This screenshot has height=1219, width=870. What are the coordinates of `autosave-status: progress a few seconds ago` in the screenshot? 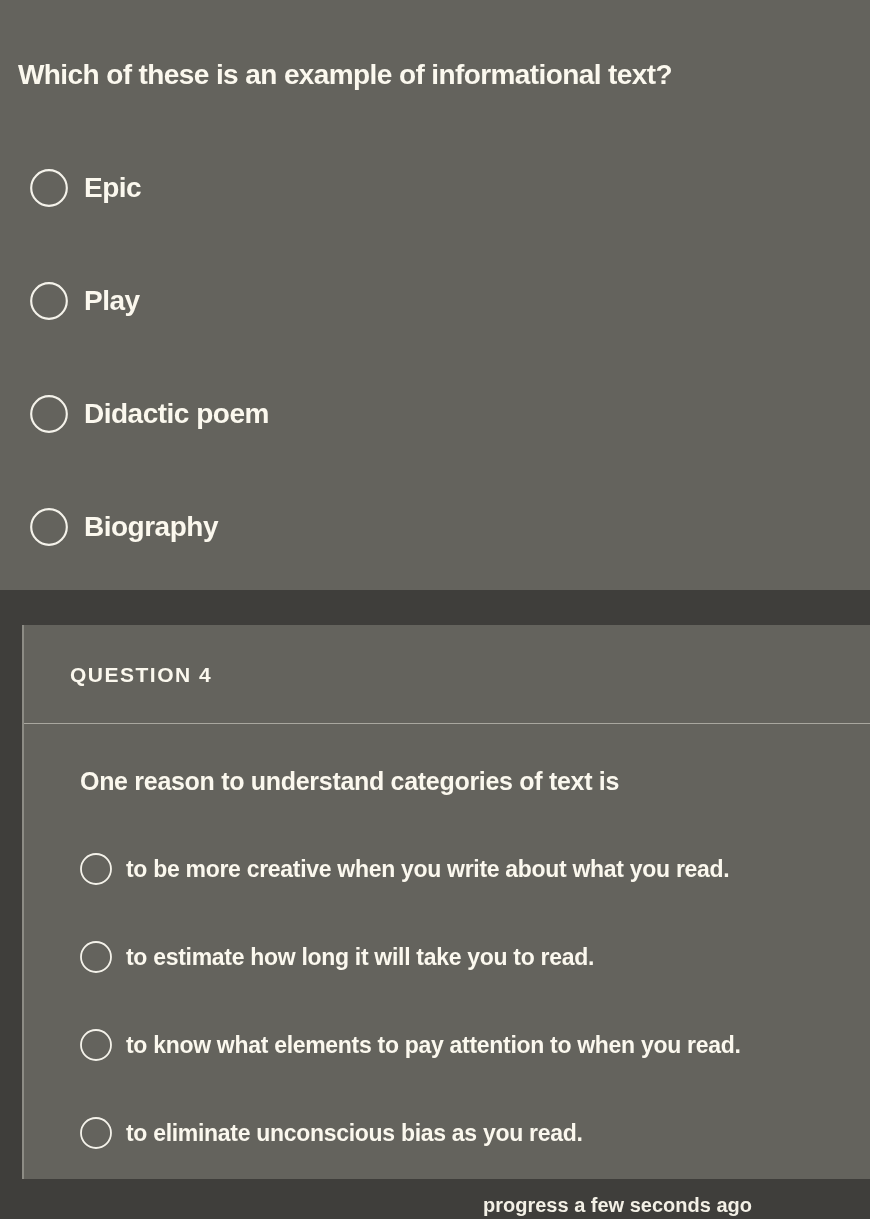 It's located at (617, 1205).